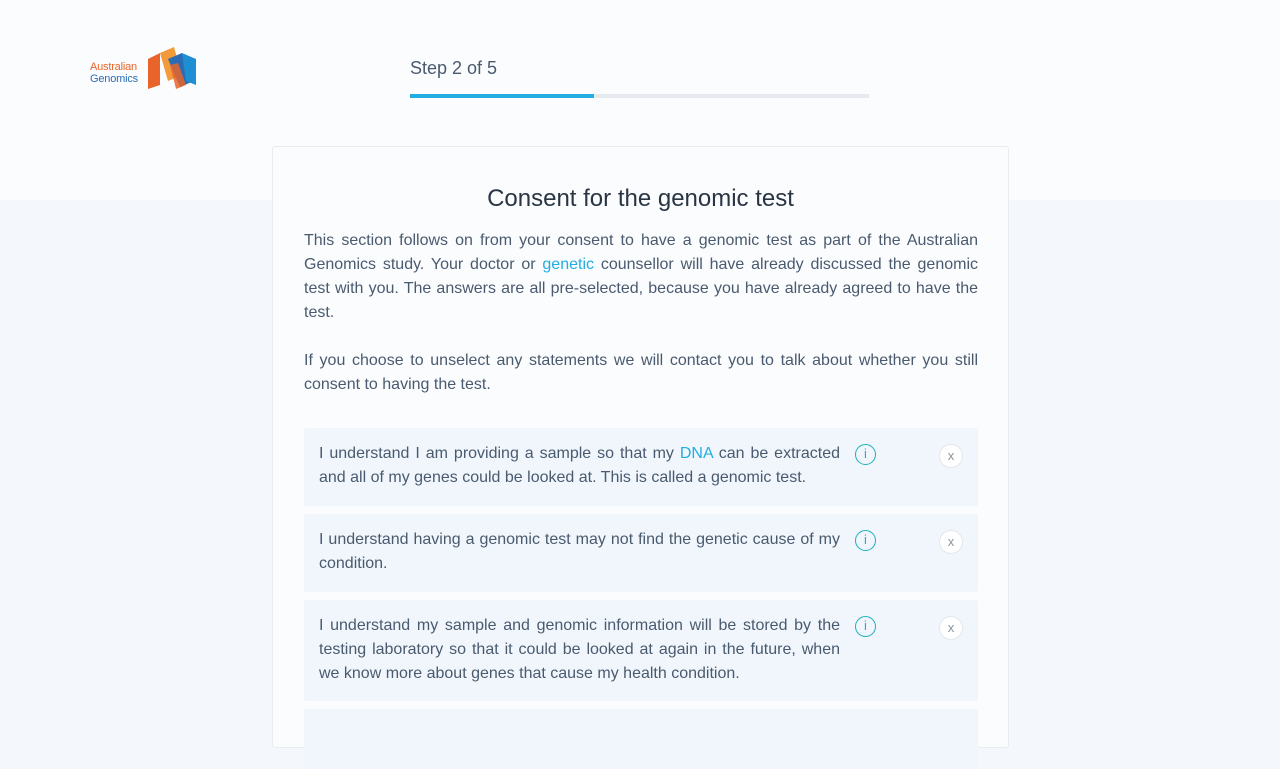 This screenshot has width=1280, height=769. I want to click on logo-mark-icon, so click(172, 68).